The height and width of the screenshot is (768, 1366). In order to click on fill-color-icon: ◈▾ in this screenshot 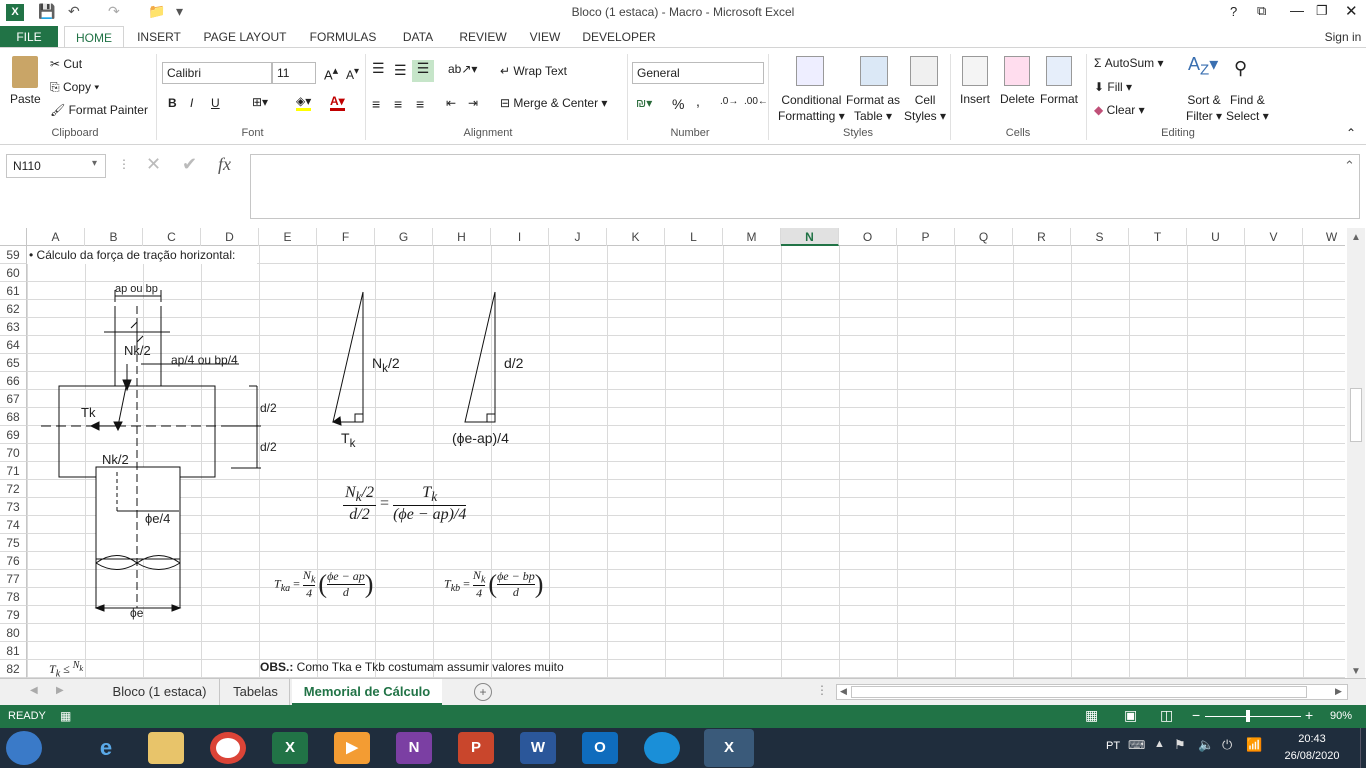, I will do `click(304, 102)`.